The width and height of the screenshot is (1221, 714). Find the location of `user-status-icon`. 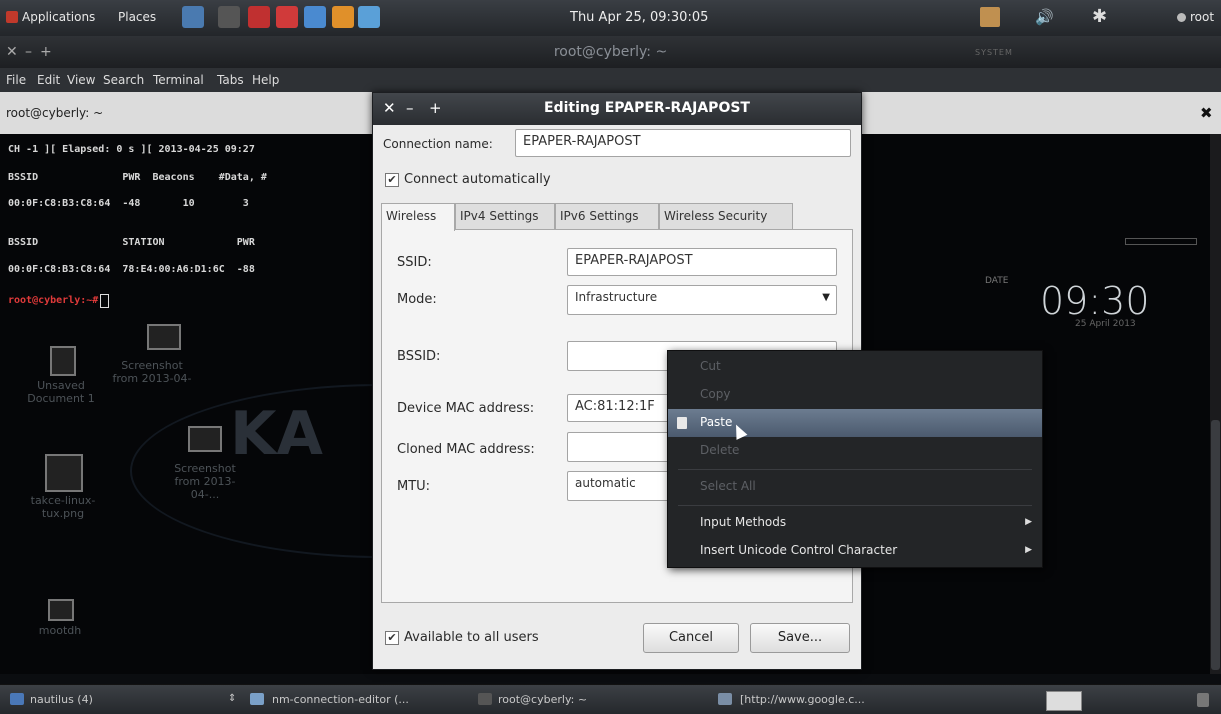

user-status-icon is located at coordinates (1181, 17).